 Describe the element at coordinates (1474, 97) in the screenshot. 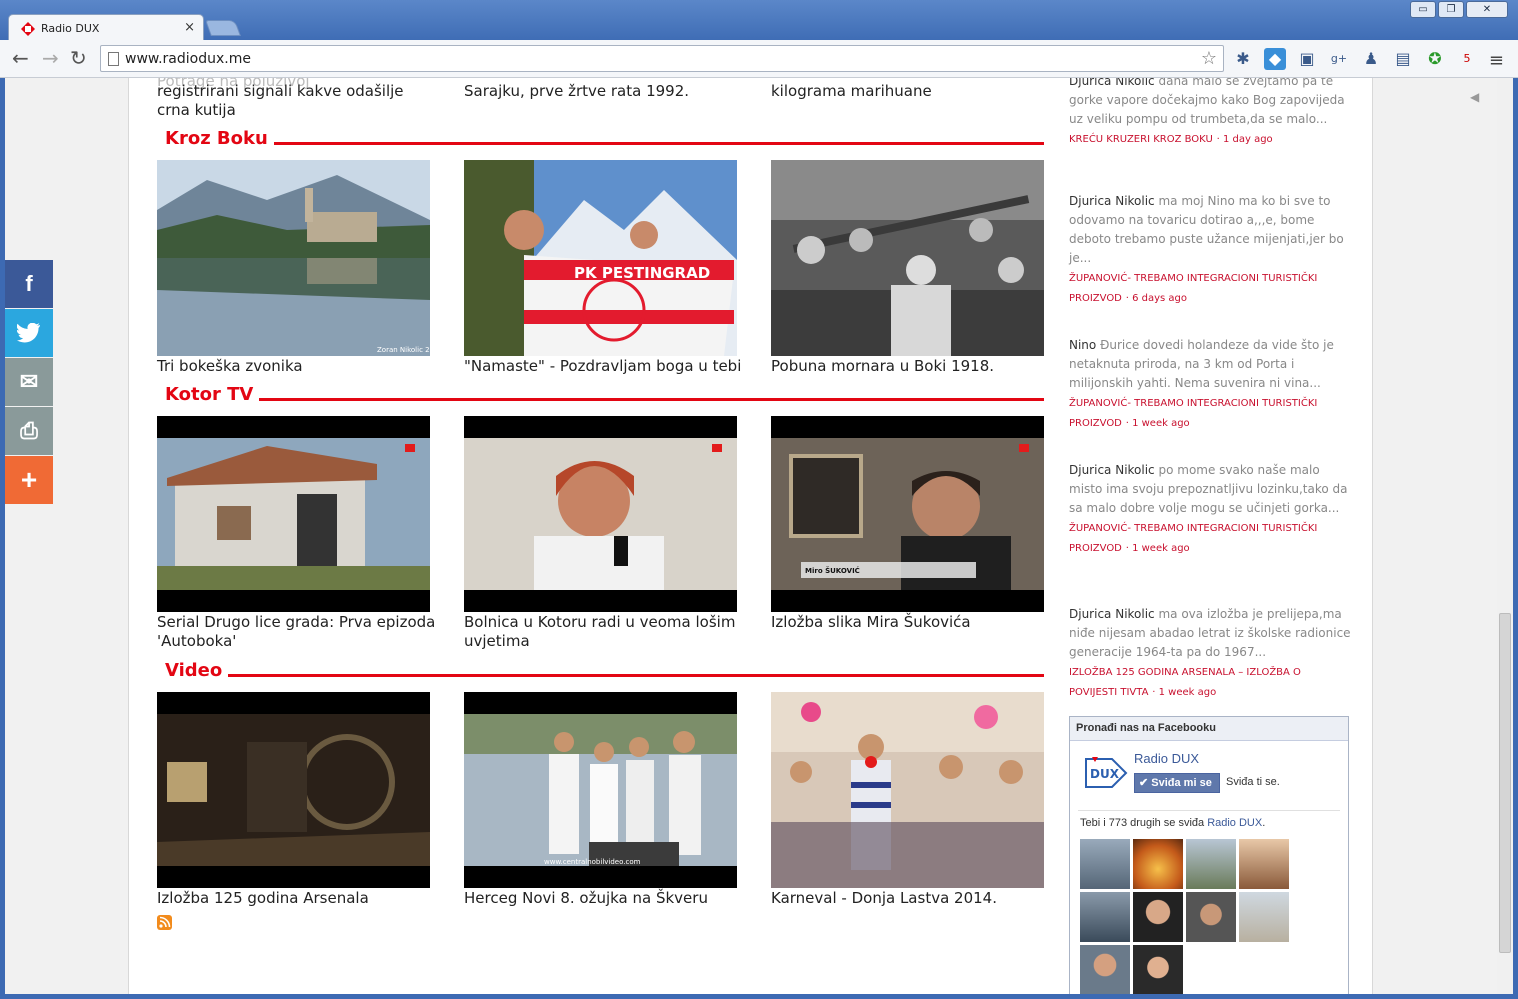

I see `collapse-arrow-icon: ◀` at that location.